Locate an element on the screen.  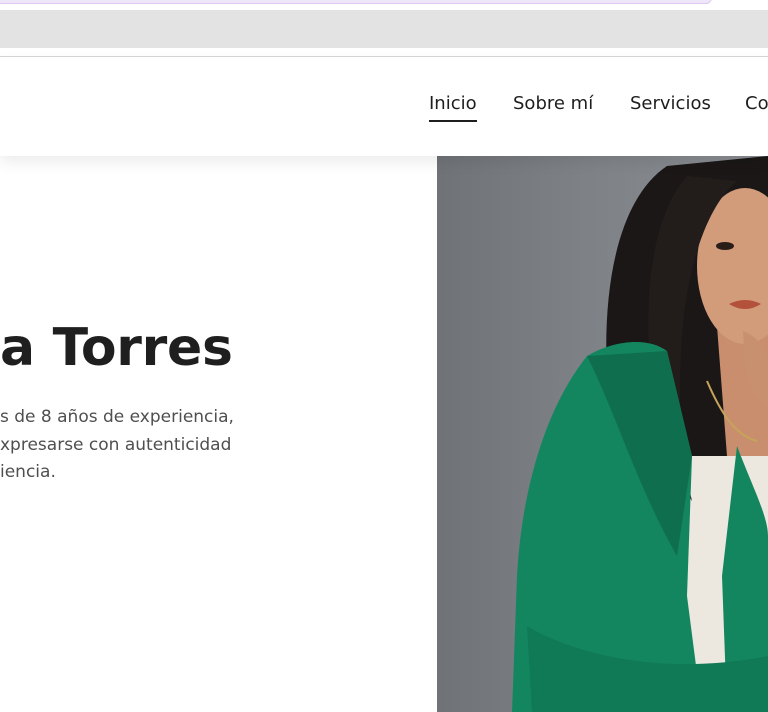
main-nav: Inicio Sobre mí Servicios Co is located at coordinates (384, 106).